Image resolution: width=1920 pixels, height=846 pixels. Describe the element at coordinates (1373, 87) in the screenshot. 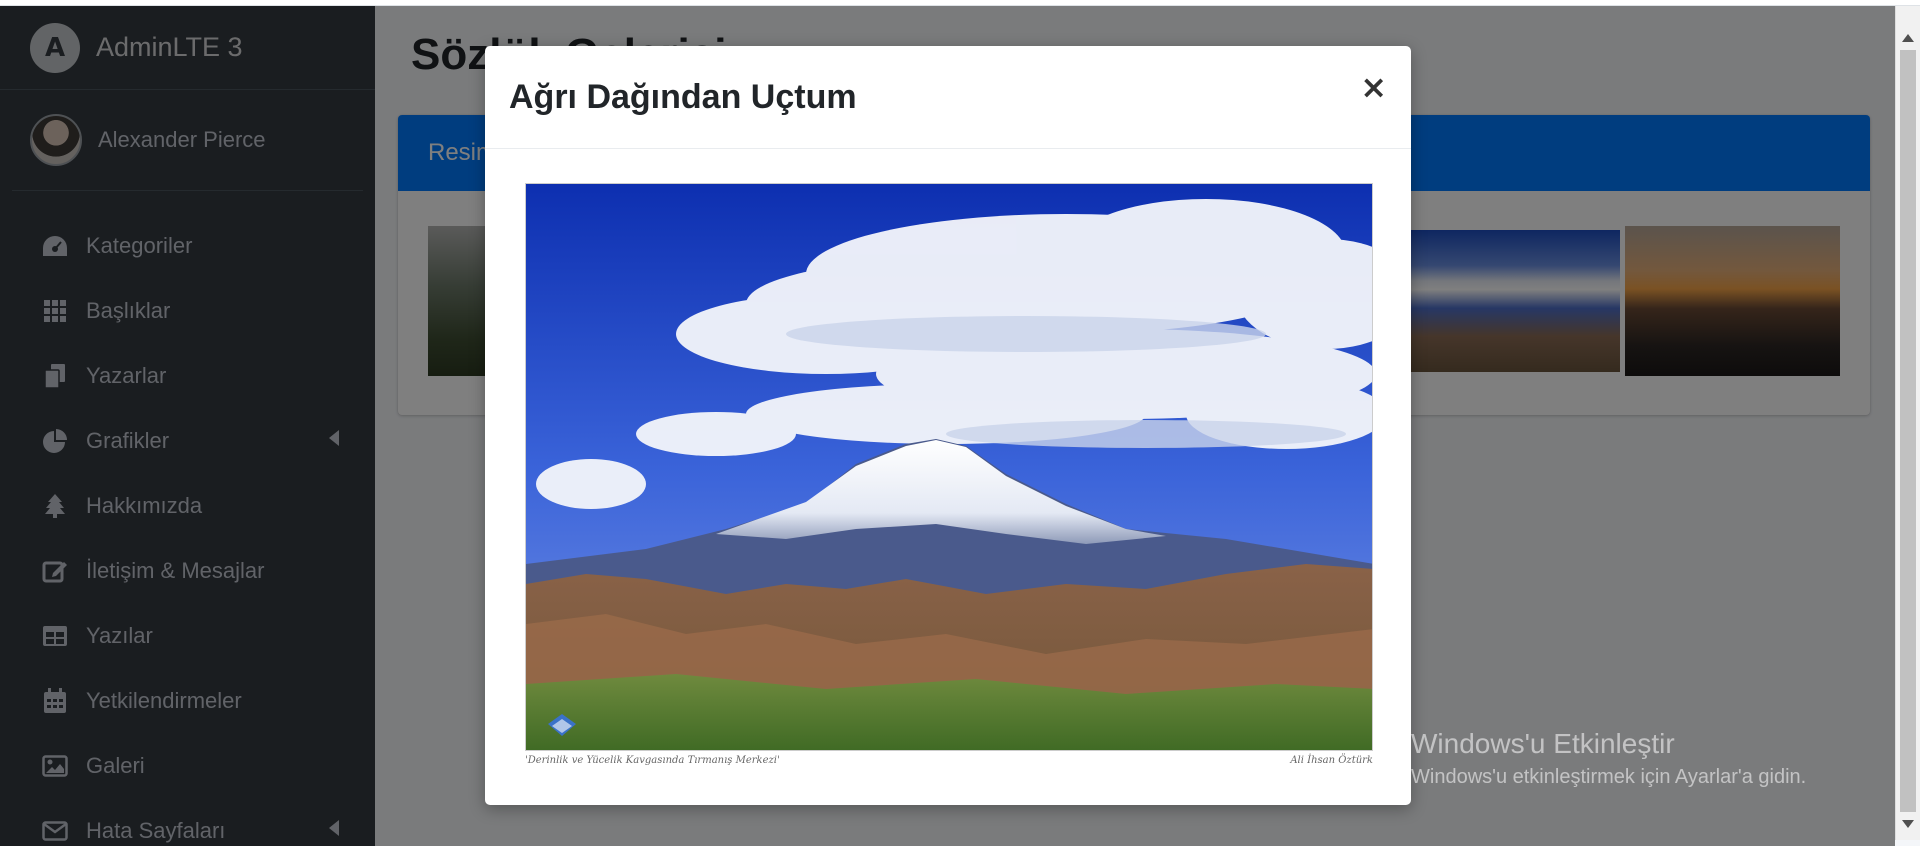

I see `close-button: ×` at that location.